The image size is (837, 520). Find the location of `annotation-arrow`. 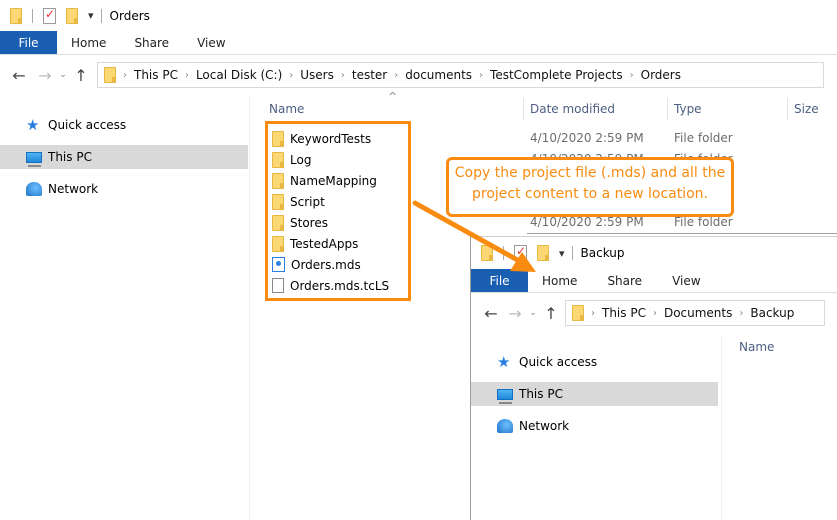

annotation-arrow is located at coordinates (474, 236).